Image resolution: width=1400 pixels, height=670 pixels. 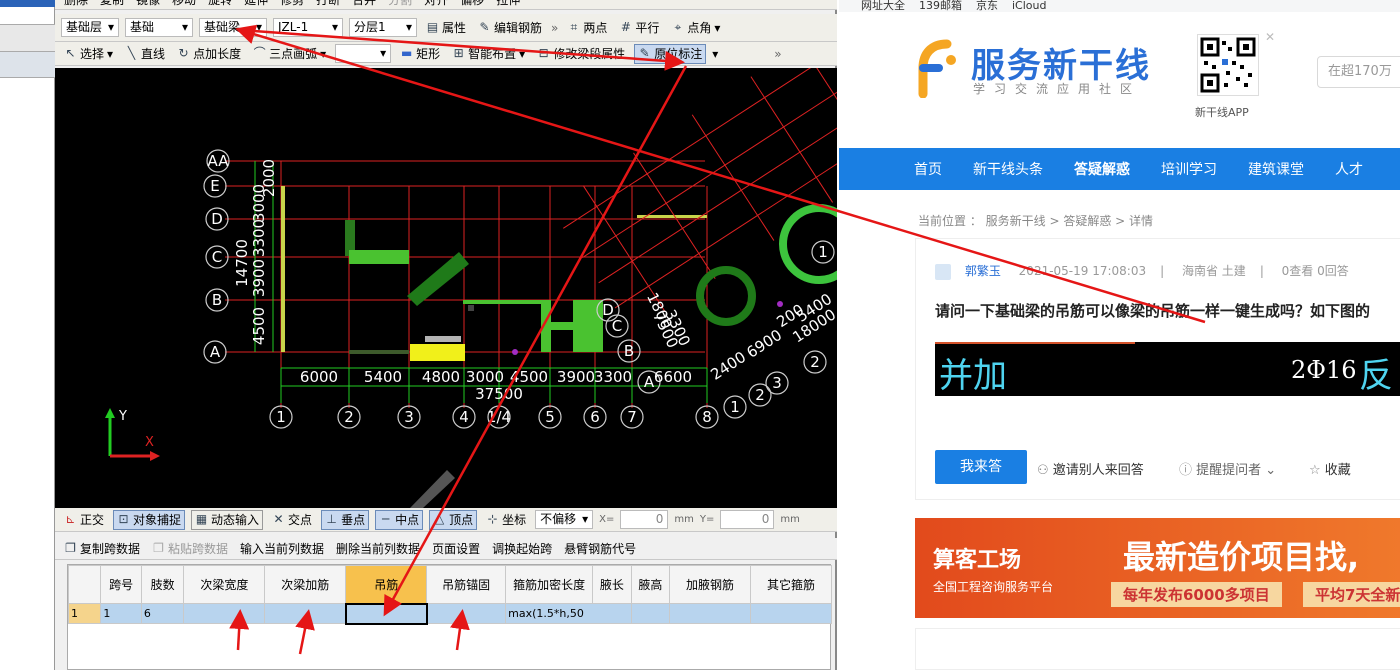 I want to click on layer-dropdown: 基础层 ▾, so click(x=90, y=27).